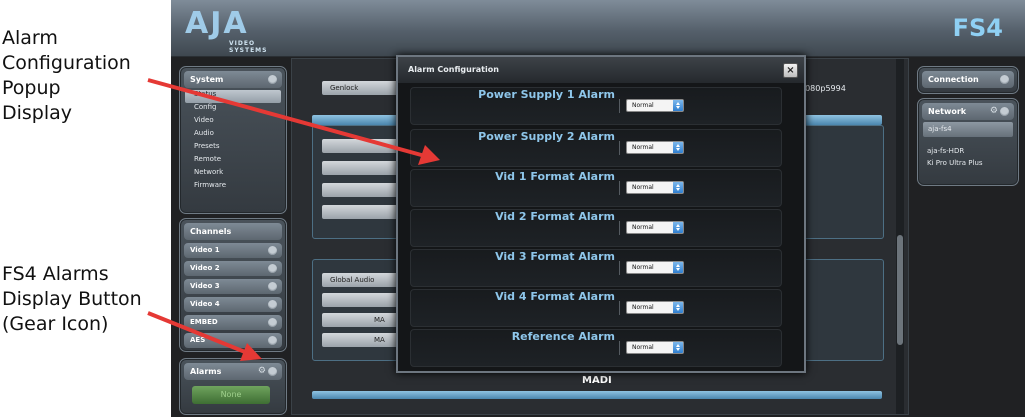 Image resolution: width=1025 pixels, height=417 pixels. I want to click on alarm-row-power-supply-1: Power Supply 1 Alarm Normal, so click(596, 106).